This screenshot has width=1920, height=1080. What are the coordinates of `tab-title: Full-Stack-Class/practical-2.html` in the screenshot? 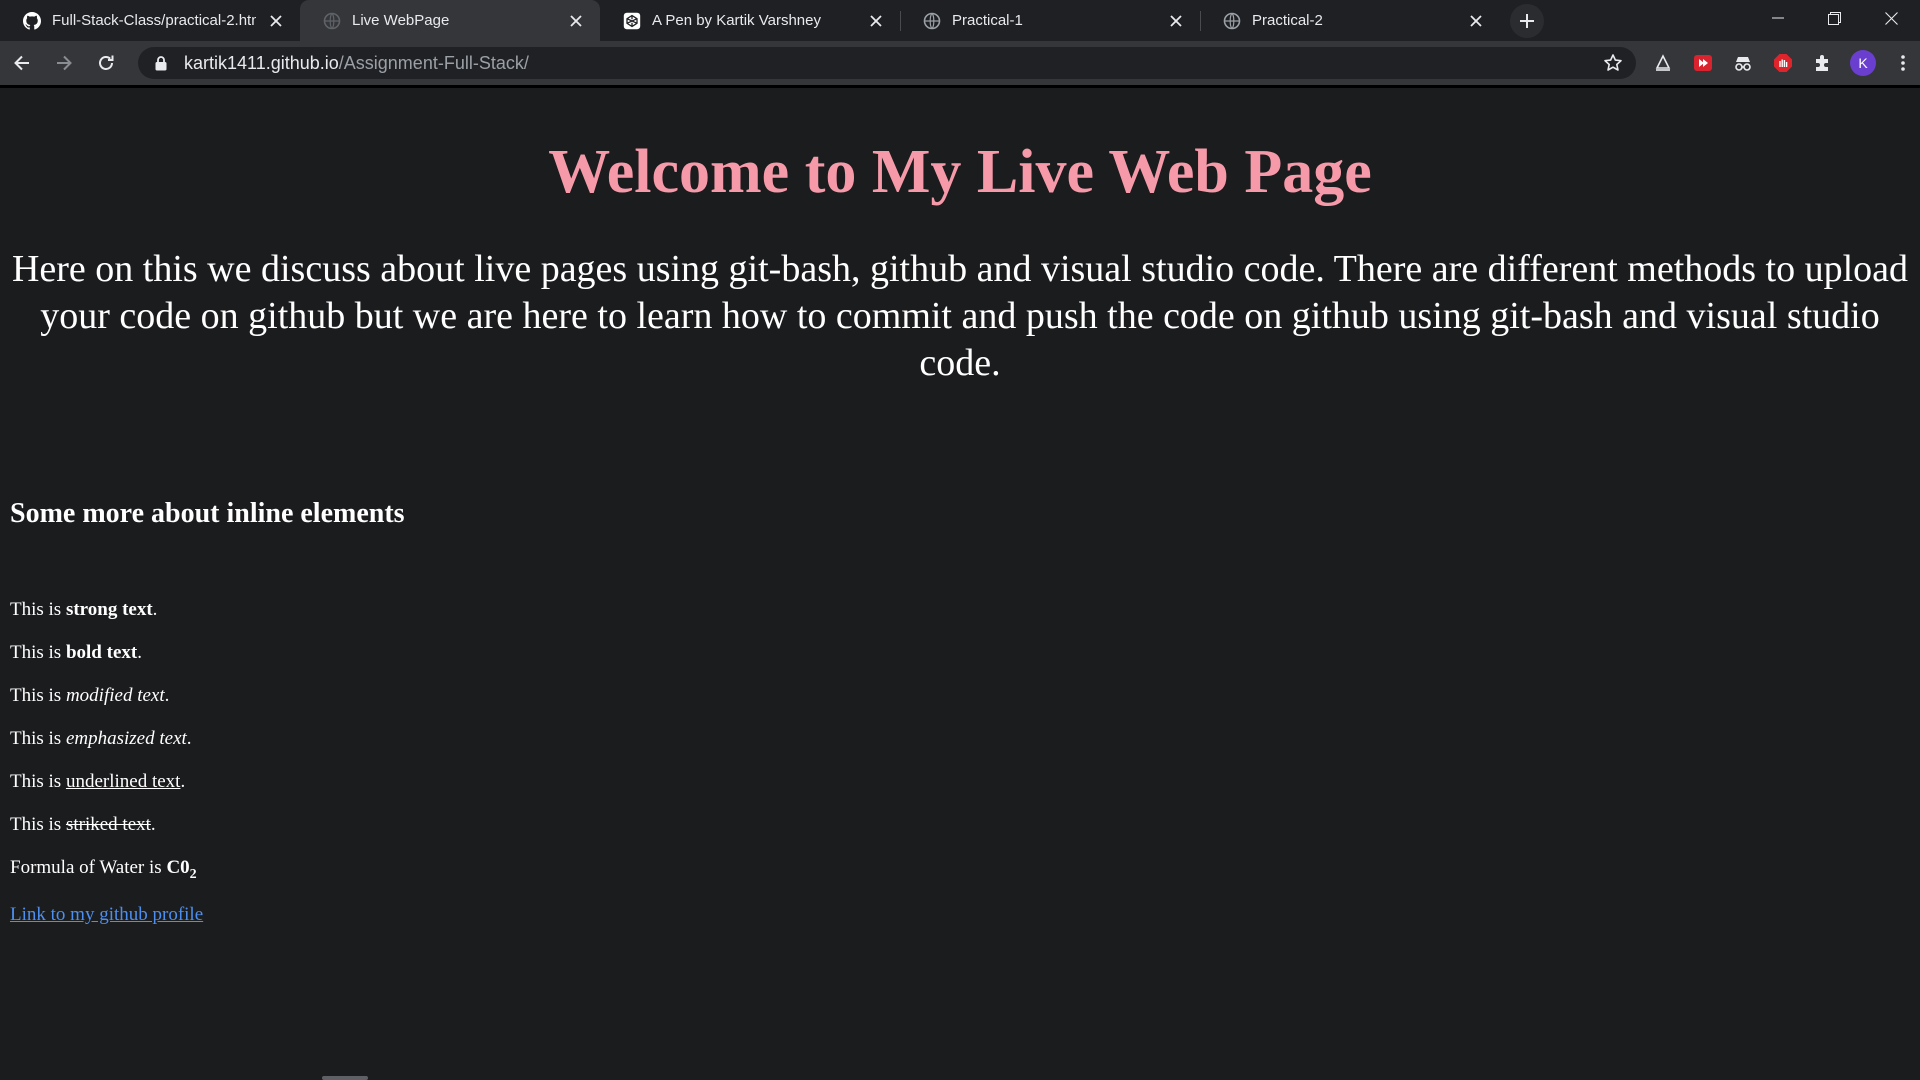 It's located at (154, 20).